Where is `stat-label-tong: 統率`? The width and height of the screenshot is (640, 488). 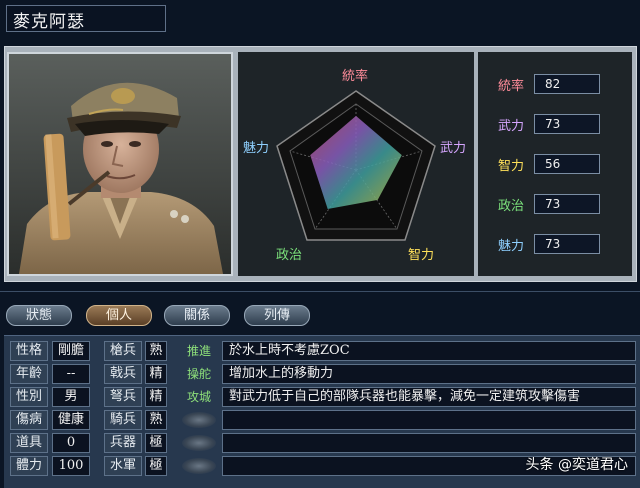
stat-label-tong: 統率 is located at coordinates (510, 86).